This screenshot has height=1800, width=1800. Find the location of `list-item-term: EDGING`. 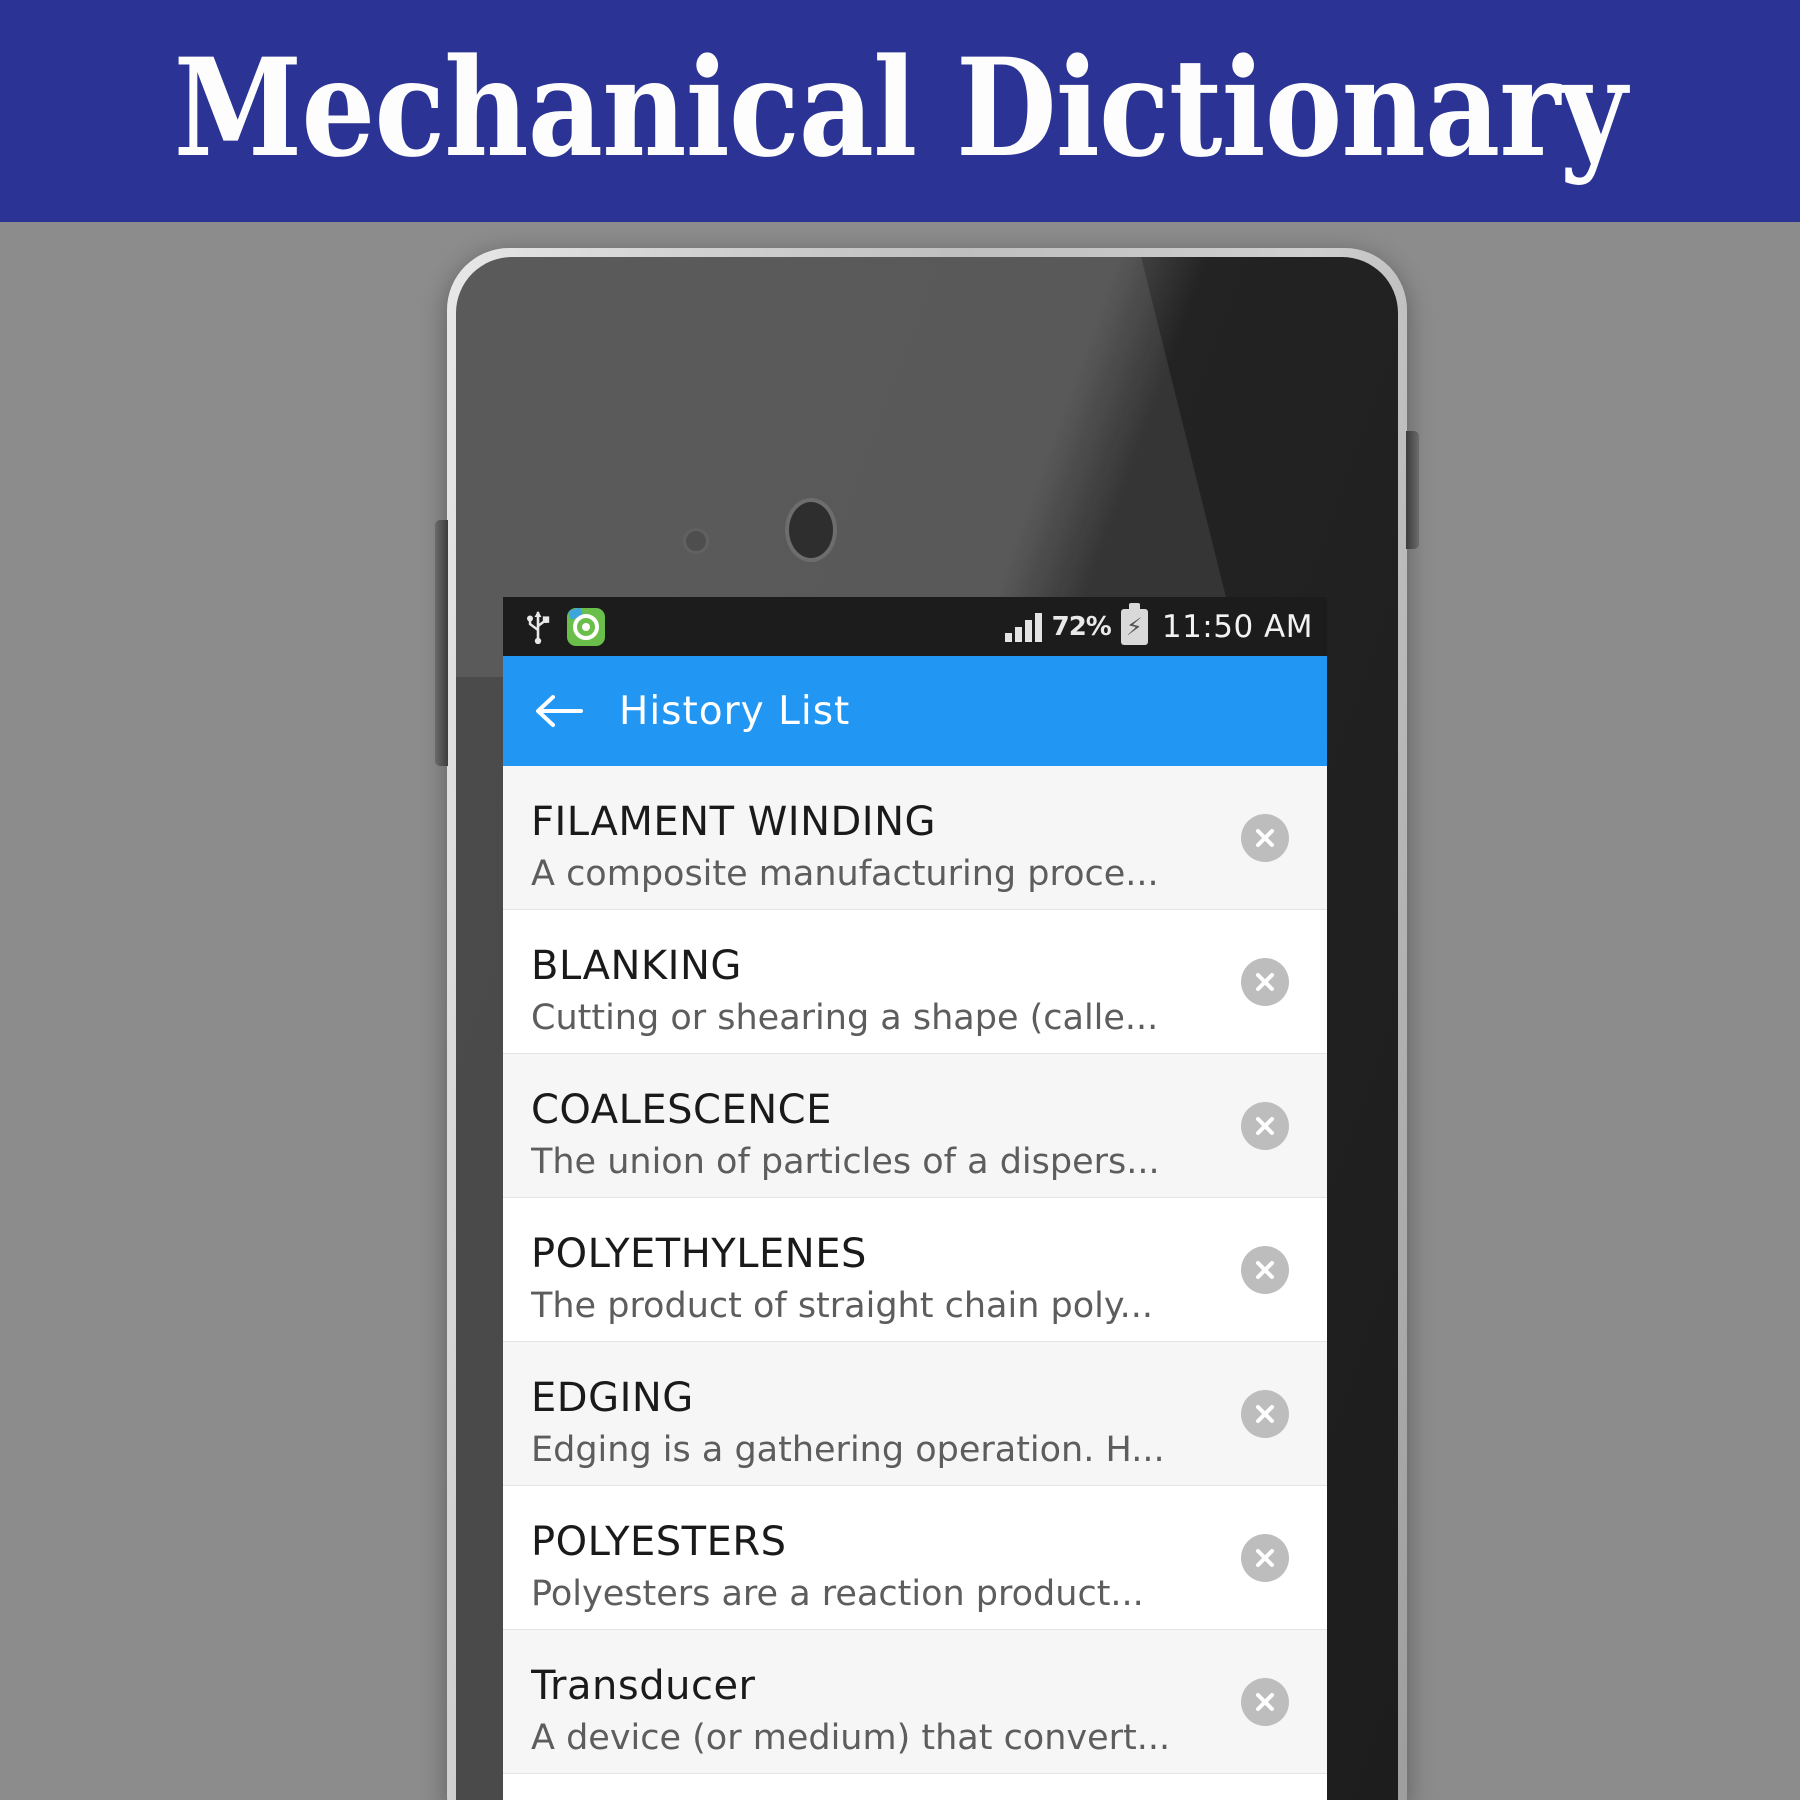

list-item-term: EDGING is located at coordinates (612, 1397).